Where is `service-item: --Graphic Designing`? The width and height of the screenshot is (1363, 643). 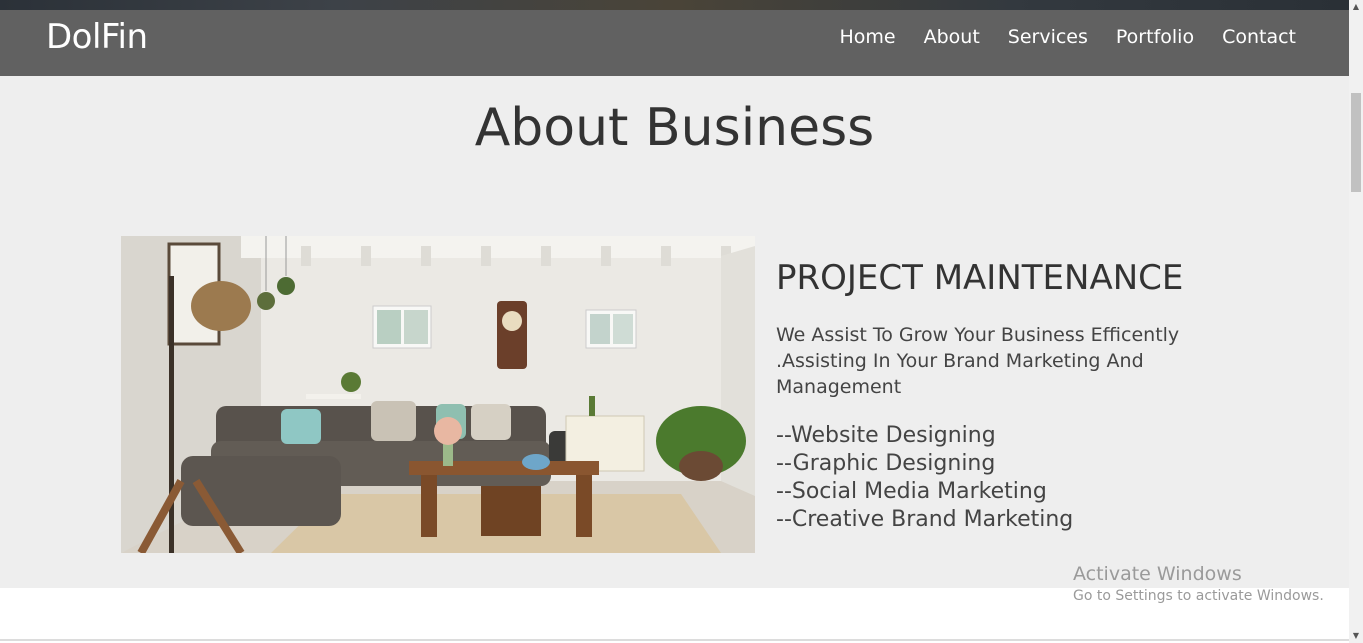
service-item: --Graphic Designing is located at coordinates (886, 463).